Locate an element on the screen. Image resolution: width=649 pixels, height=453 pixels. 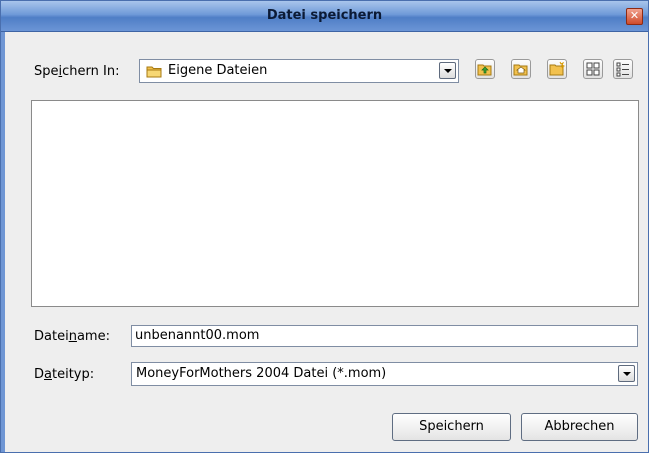
save-in-dropdown: Eigene Dateien is located at coordinates (299, 71).